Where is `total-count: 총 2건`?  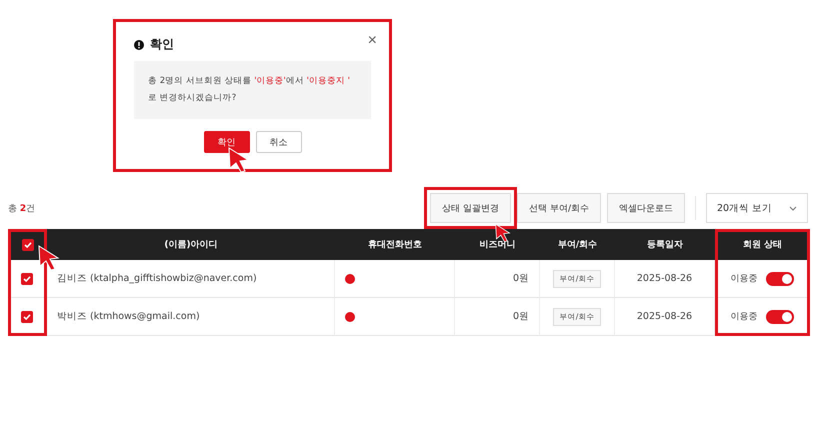 total-count: 총 2건 is located at coordinates (22, 208).